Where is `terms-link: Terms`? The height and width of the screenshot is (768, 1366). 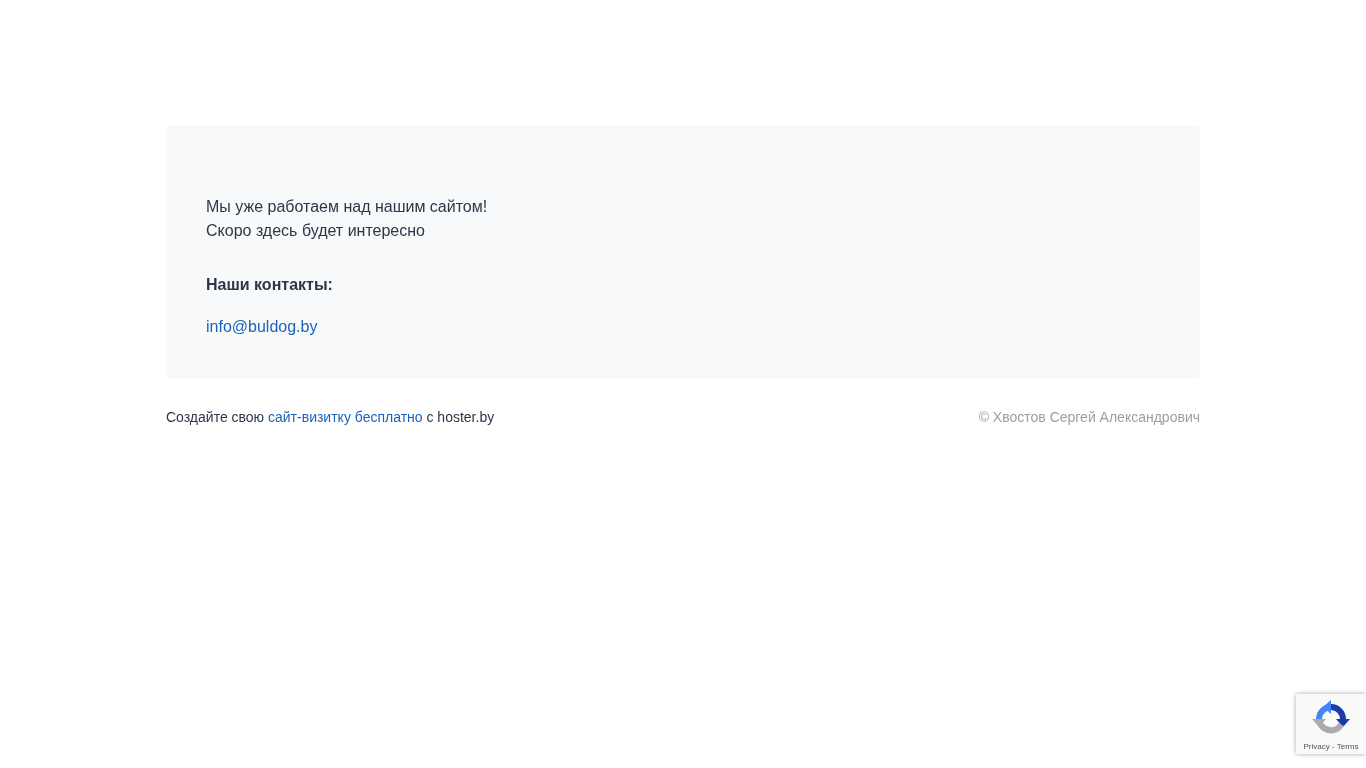
terms-link: Terms is located at coordinates (1347, 746).